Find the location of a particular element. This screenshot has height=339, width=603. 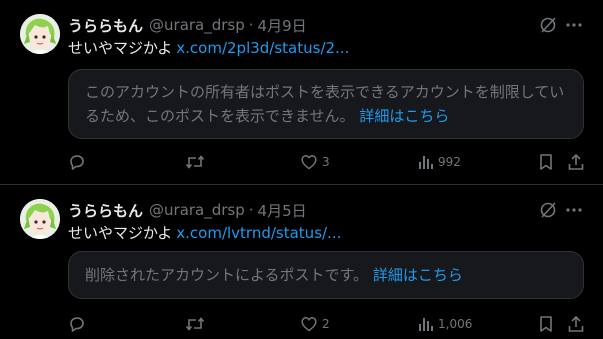

action-bar: 2 1,006 is located at coordinates (326, 324).